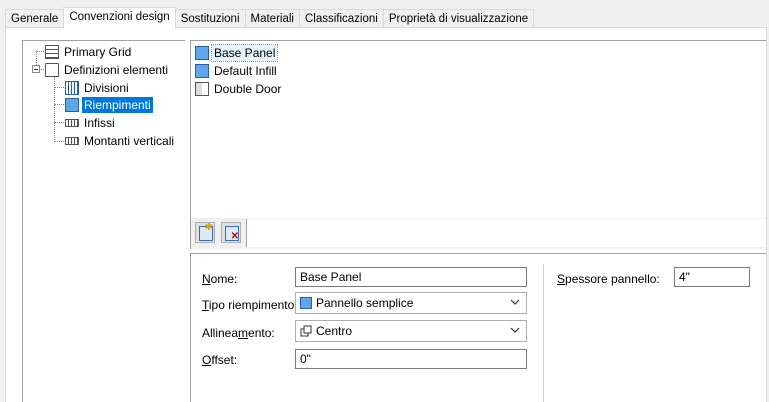 The image size is (769, 402). I want to click on tree-item-primary-grid: Primary Grid, so click(89, 51).